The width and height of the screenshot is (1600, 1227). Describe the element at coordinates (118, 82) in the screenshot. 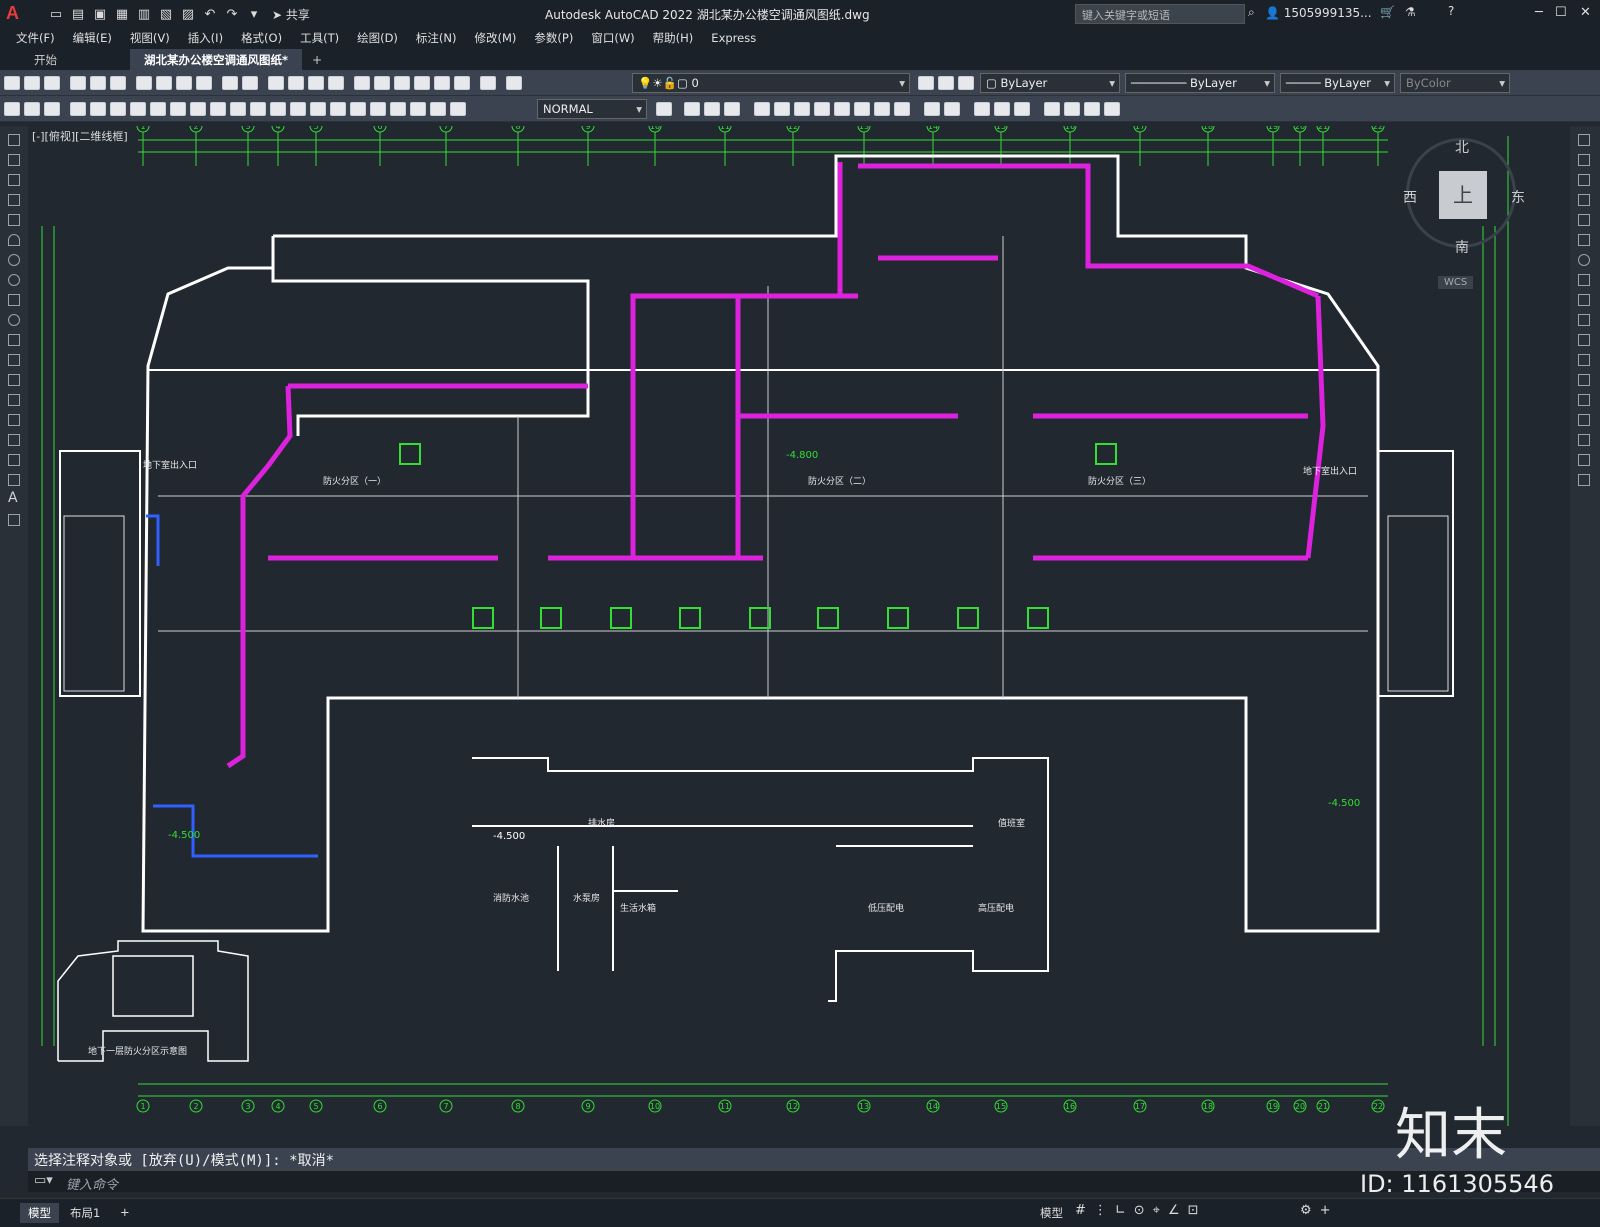

I see `publish-icon` at that location.